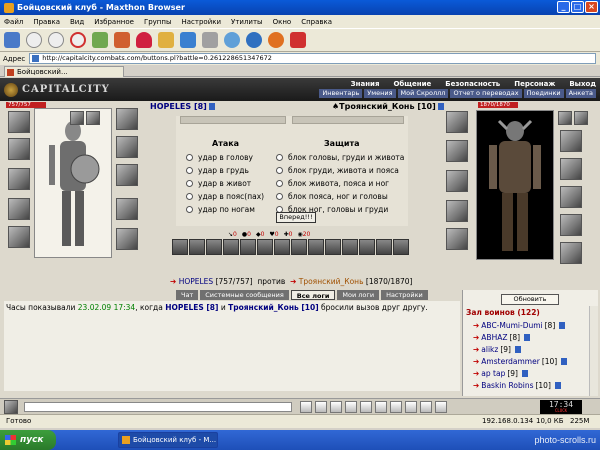  I want to click on attack-legs-option: удар по ногам, so click(220, 209).